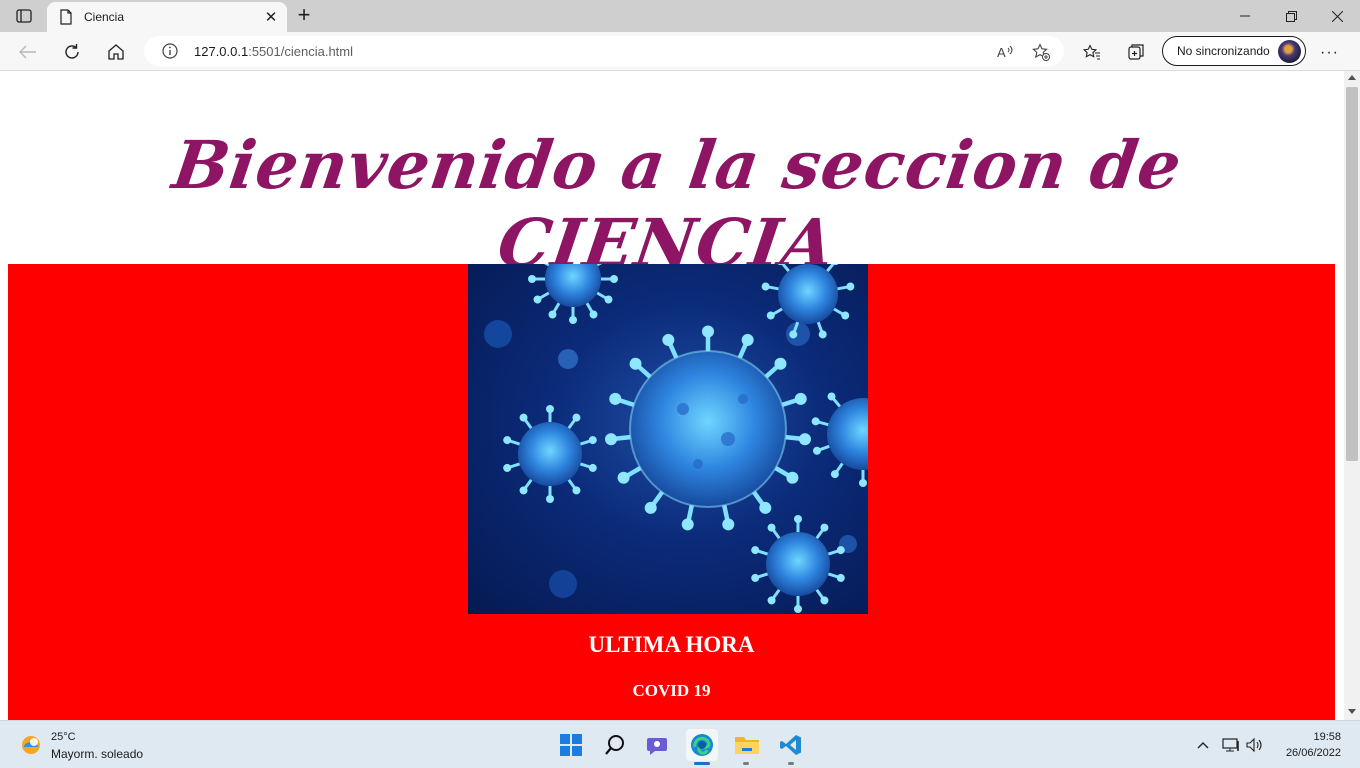 The width and height of the screenshot is (1360, 768). What do you see at coordinates (658, 745) in the screenshot?
I see `chat-icon` at bounding box center [658, 745].